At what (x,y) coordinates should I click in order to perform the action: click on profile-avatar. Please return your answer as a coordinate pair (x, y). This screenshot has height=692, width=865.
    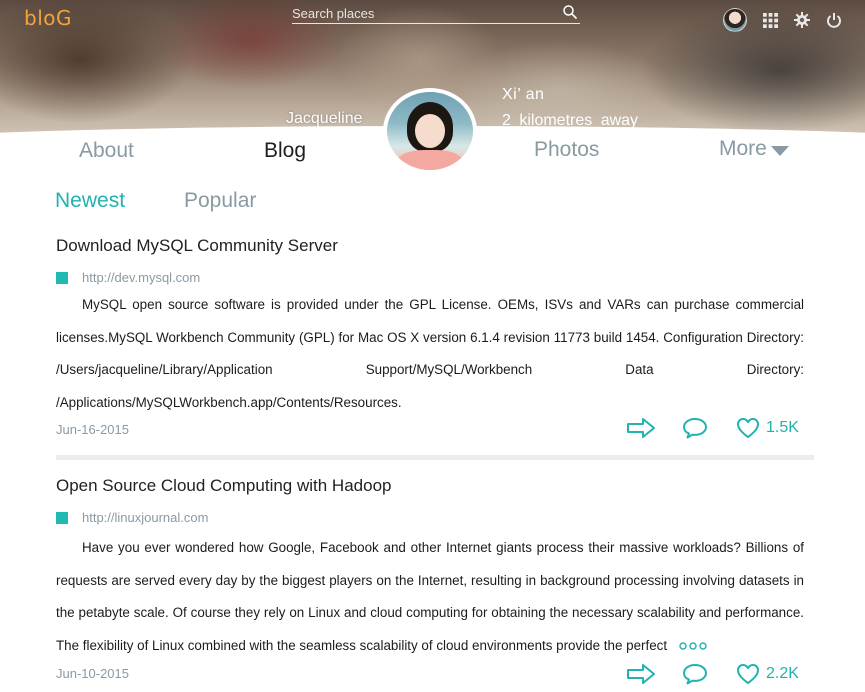
    Looking at the image, I should click on (430, 131).